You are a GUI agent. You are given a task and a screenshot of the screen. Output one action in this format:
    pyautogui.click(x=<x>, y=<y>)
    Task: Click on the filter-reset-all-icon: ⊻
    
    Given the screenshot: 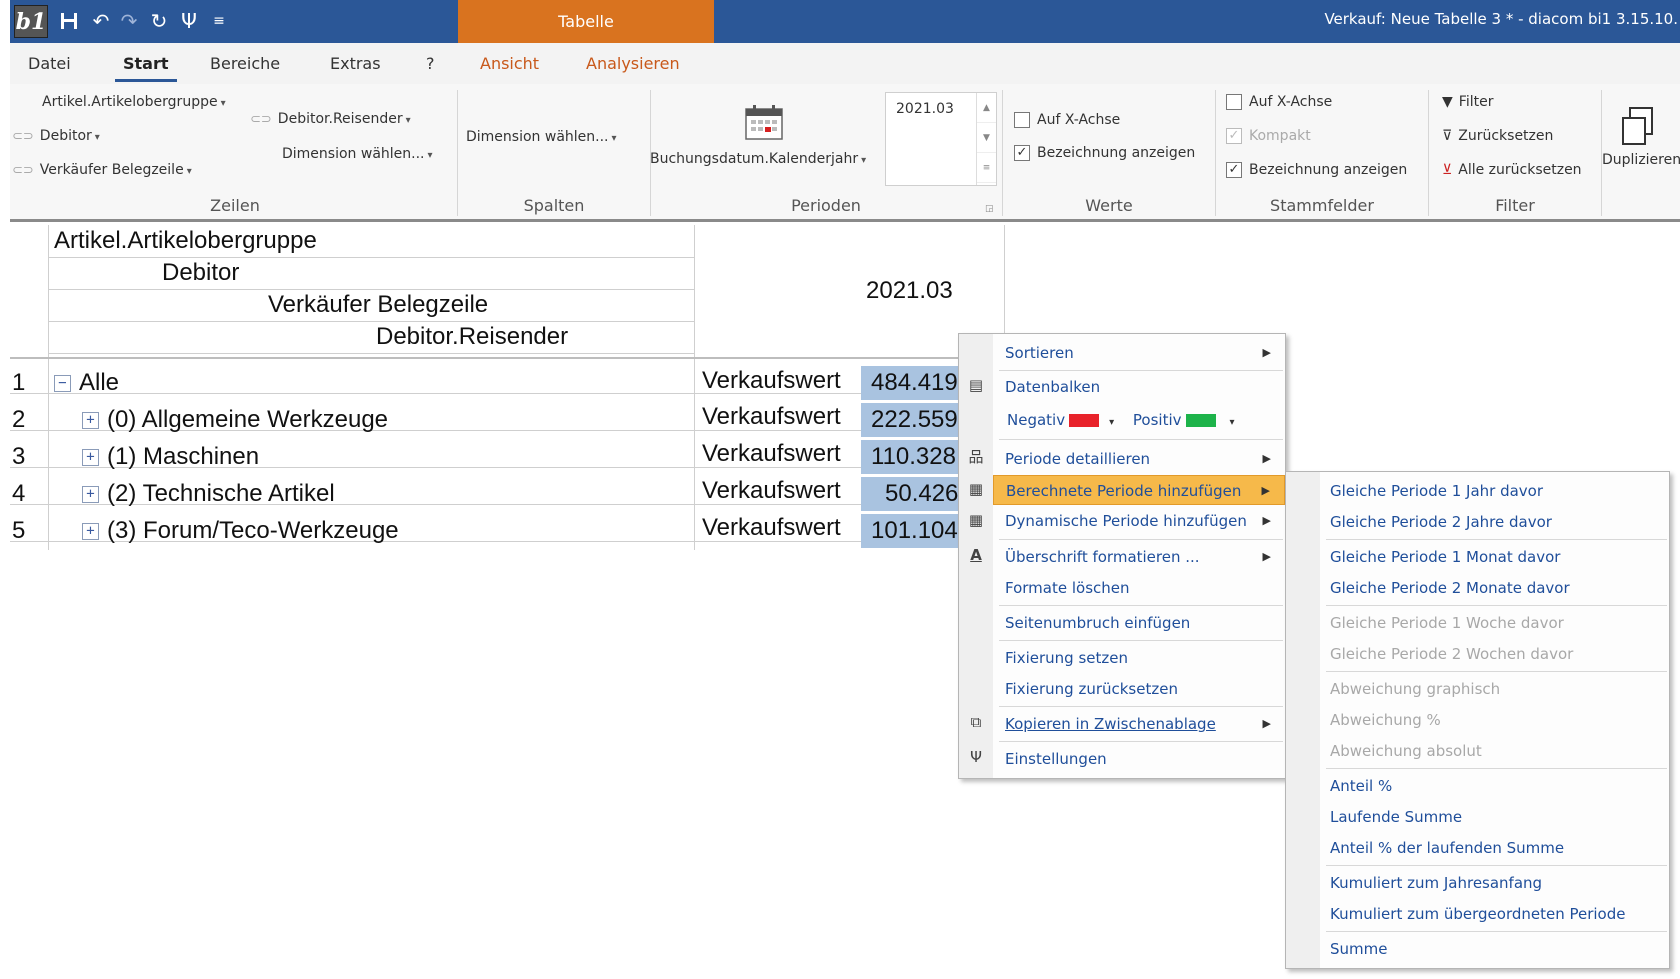 What is the action you would take?
    pyautogui.click(x=1447, y=170)
    